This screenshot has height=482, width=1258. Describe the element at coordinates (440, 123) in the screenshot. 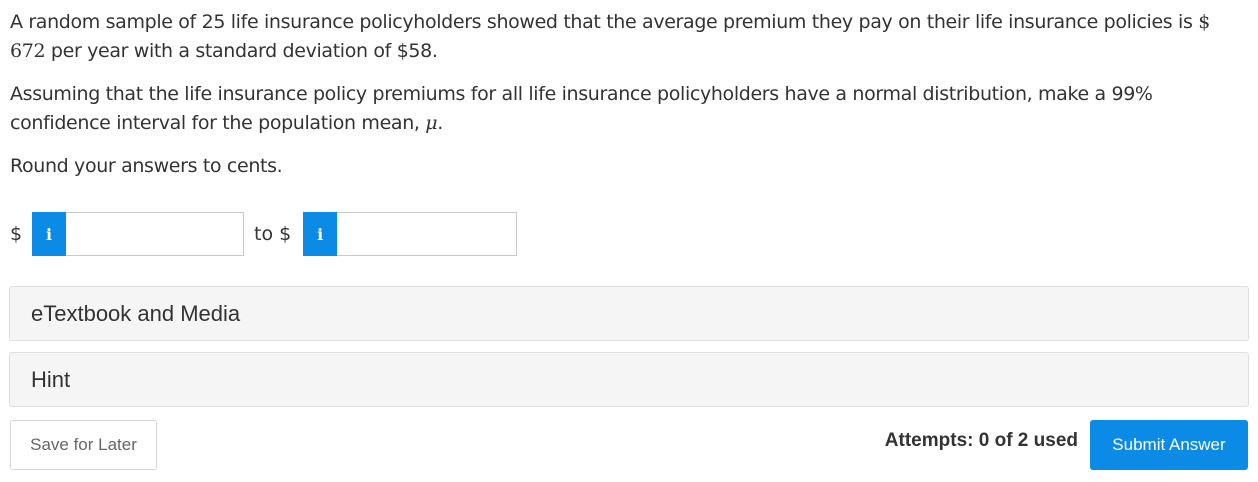

I see `question-p2-tail: .` at that location.